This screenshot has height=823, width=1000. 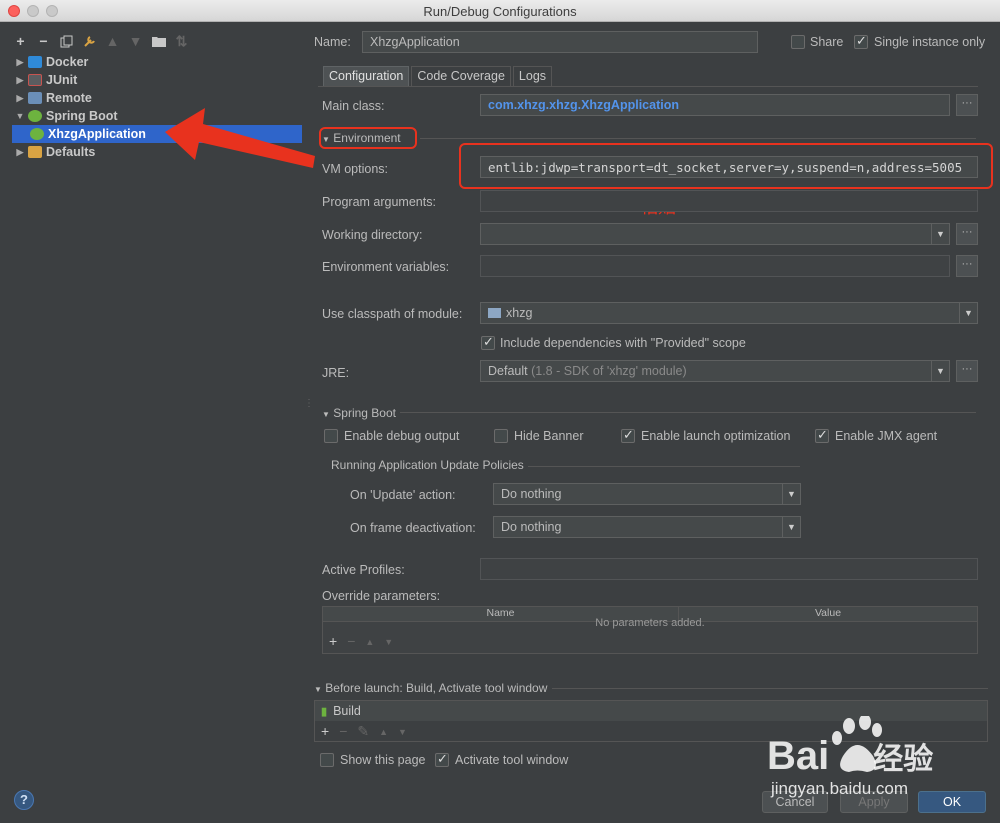 I want to click on spring-boot-icon, so click(x=35, y=116).